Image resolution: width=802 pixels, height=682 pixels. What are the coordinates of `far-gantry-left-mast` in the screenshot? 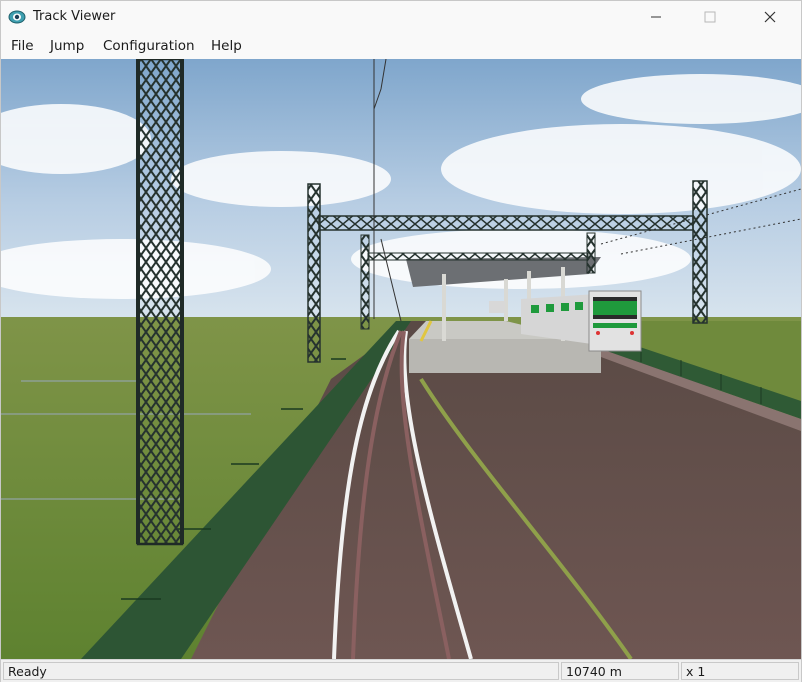 It's located at (365, 282).